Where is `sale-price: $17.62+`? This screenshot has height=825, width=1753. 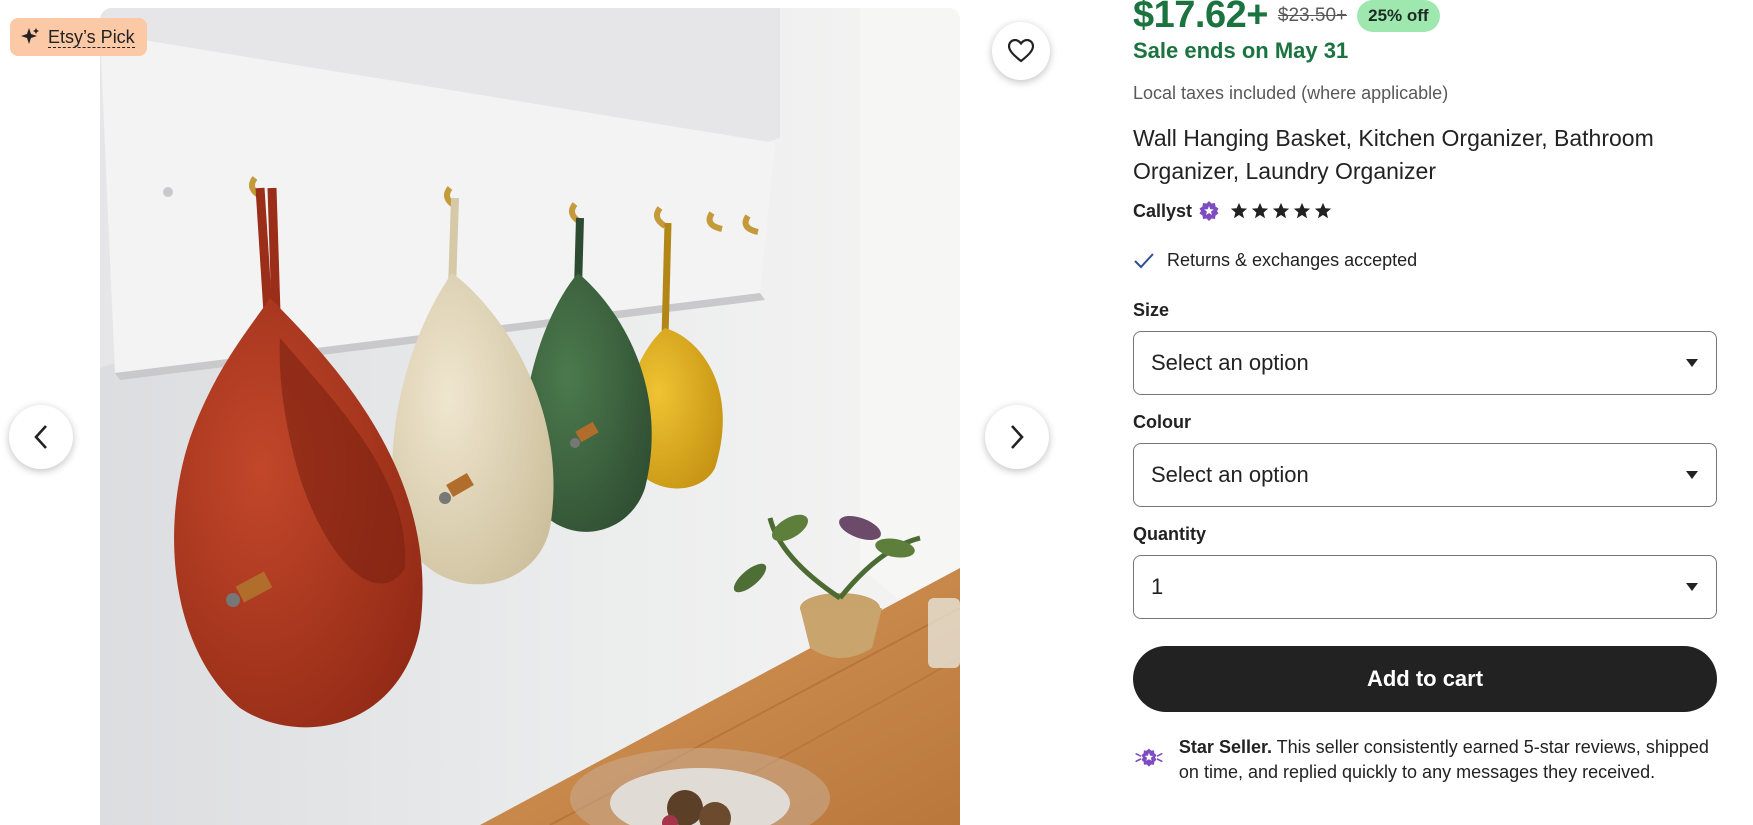
sale-price: $17.62+ is located at coordinates (1200, 18).